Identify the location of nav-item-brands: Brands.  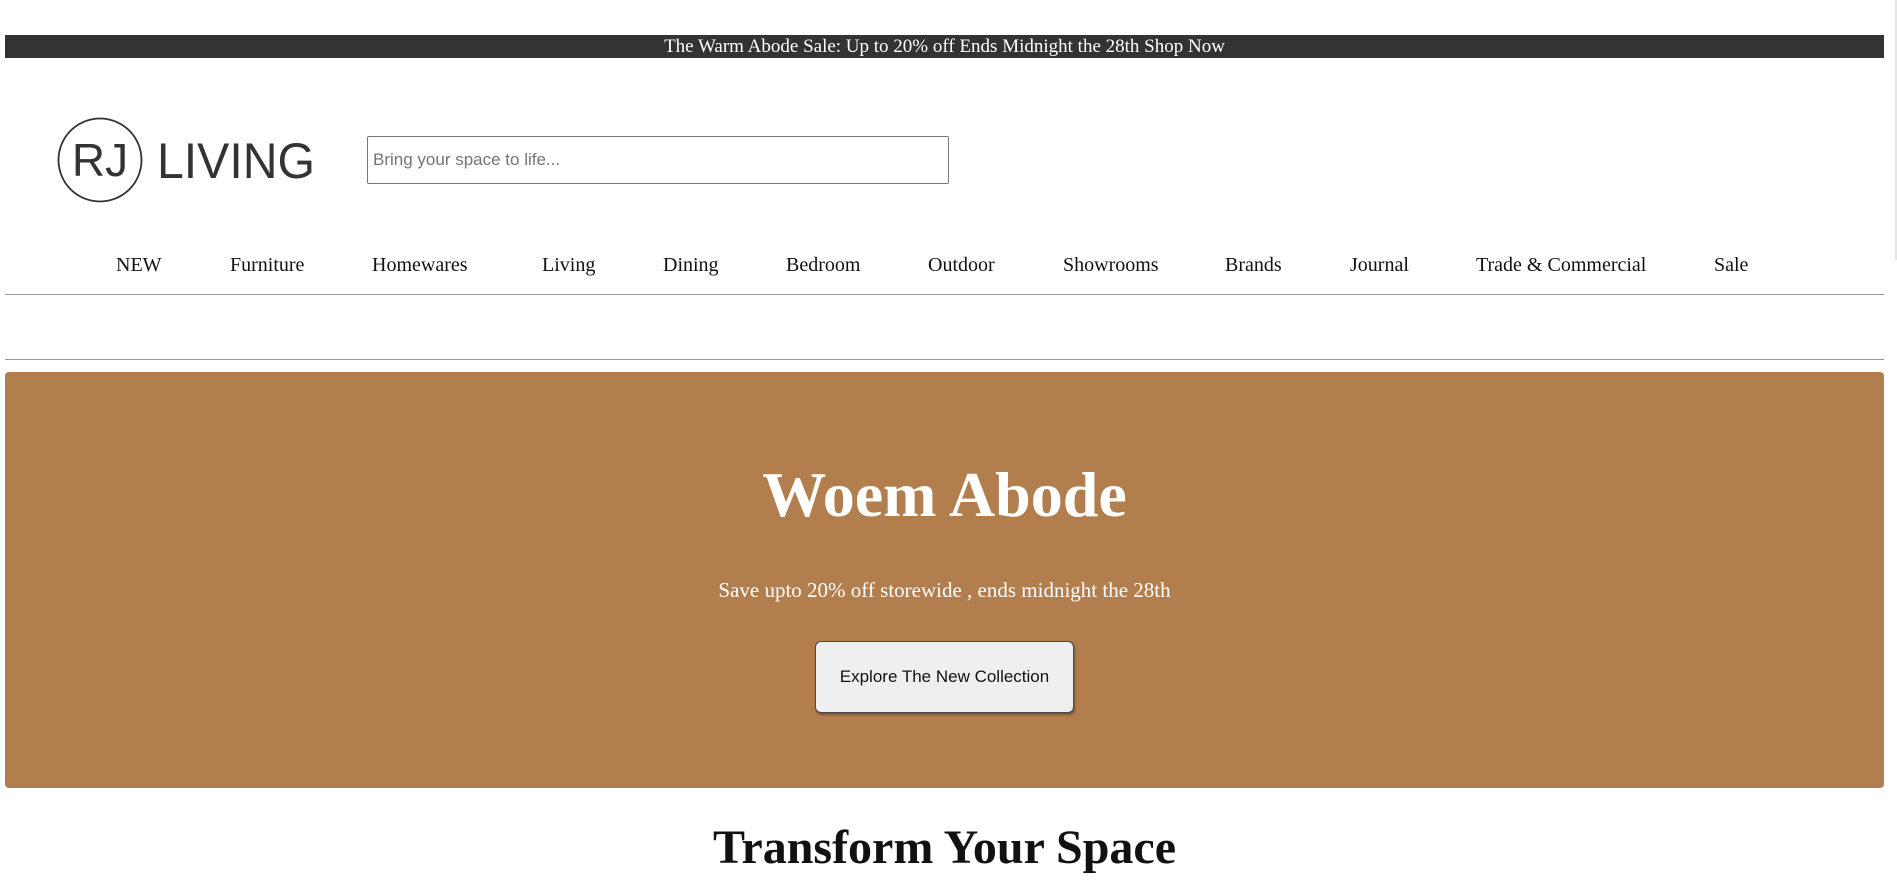
(1253, 265).